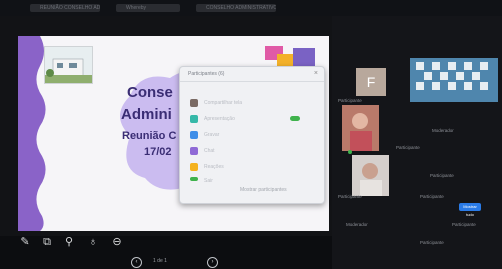 The width and height of the screenshot is (502, 269). What do you see at coordinates (166, 241) in the screenshot?
I see `viewer-toolbar: ✎ ⧉ ⚲ ♁ ⊖` at bounding box center [166, 241].